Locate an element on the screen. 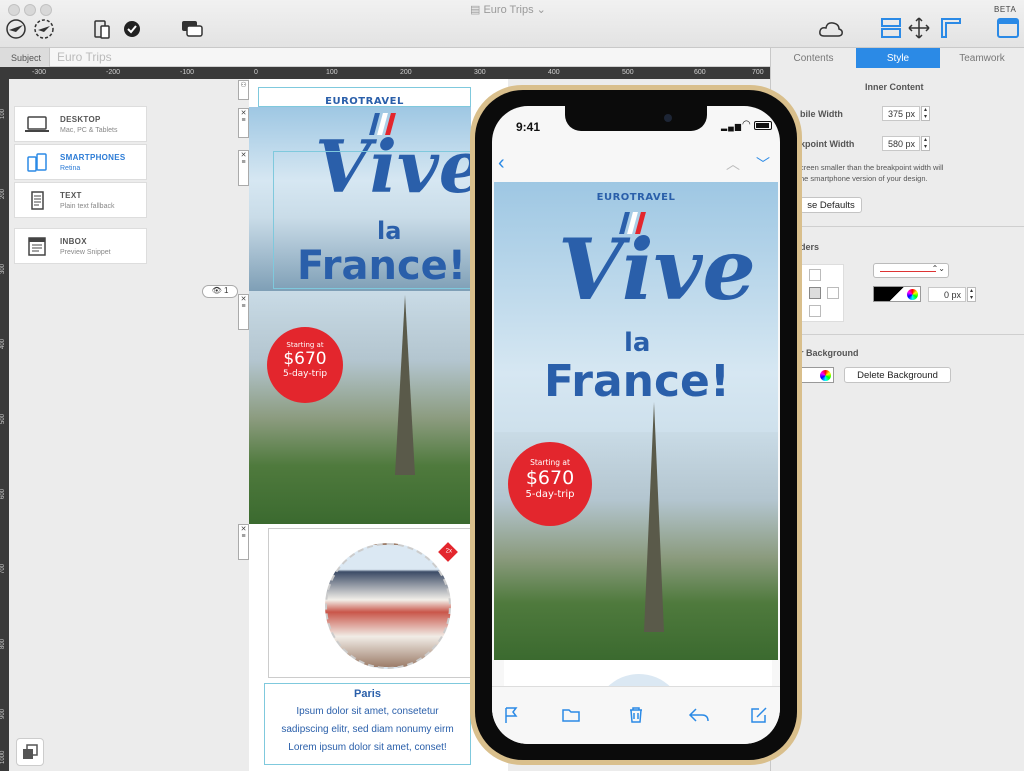  retina-2x-label: 2x is located at coordinates (448, 551).